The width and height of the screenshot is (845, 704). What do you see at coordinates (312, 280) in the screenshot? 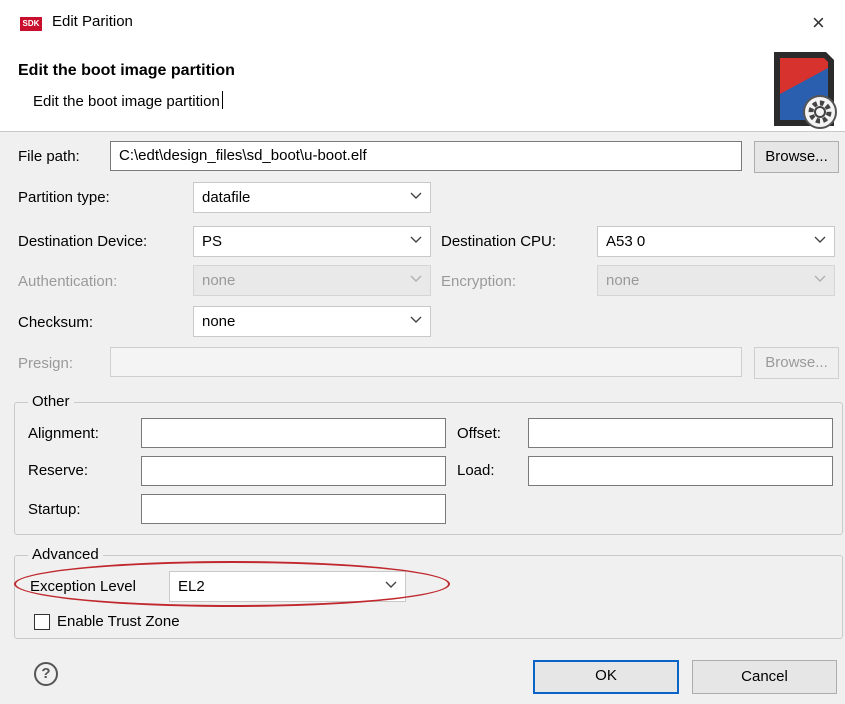
I see `authentication-select: none` at bounding box center [312, 280].